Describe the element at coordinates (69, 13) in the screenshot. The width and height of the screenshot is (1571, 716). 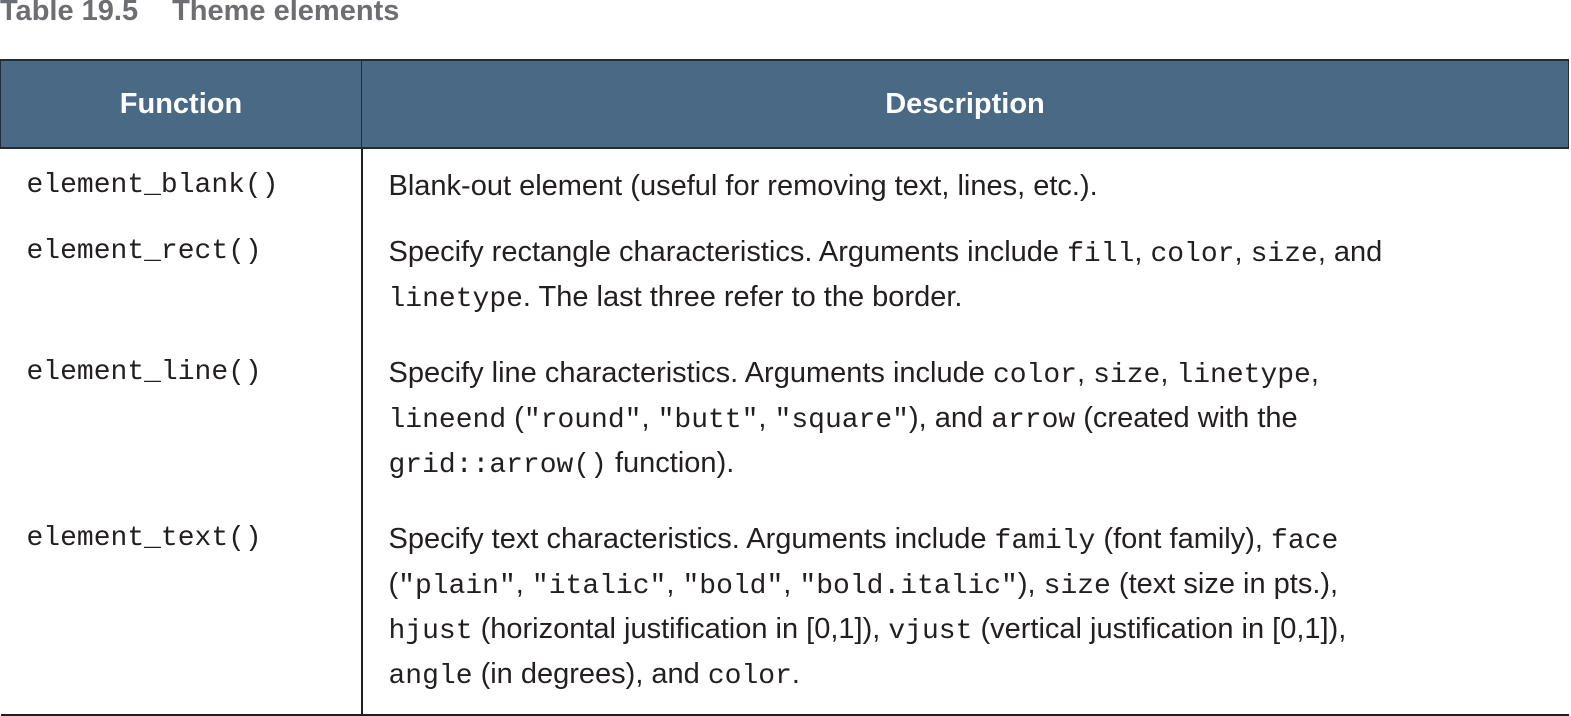
I see `table-caption-label: Table 19.5` at that location.